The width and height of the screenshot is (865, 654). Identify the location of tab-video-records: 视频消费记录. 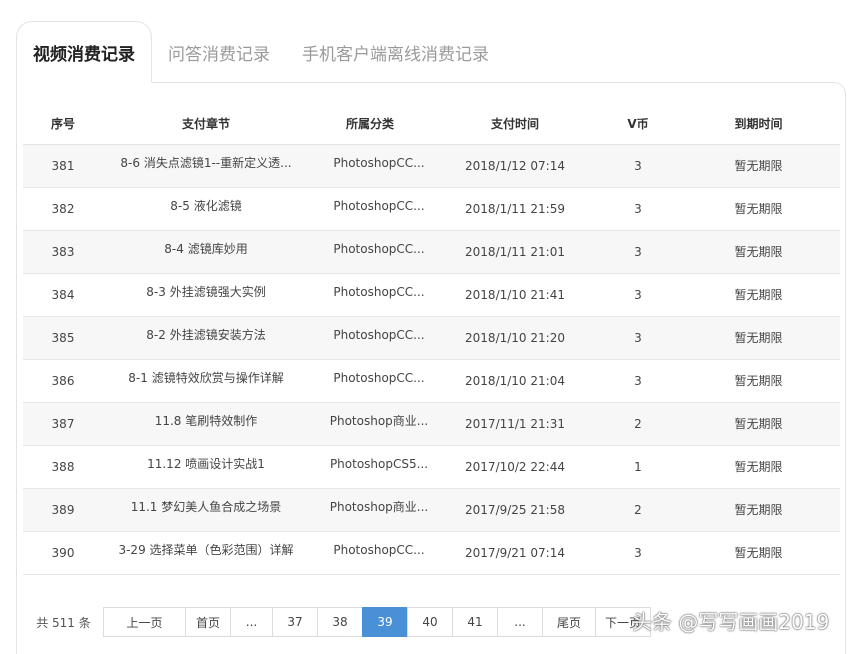
(84, 52).